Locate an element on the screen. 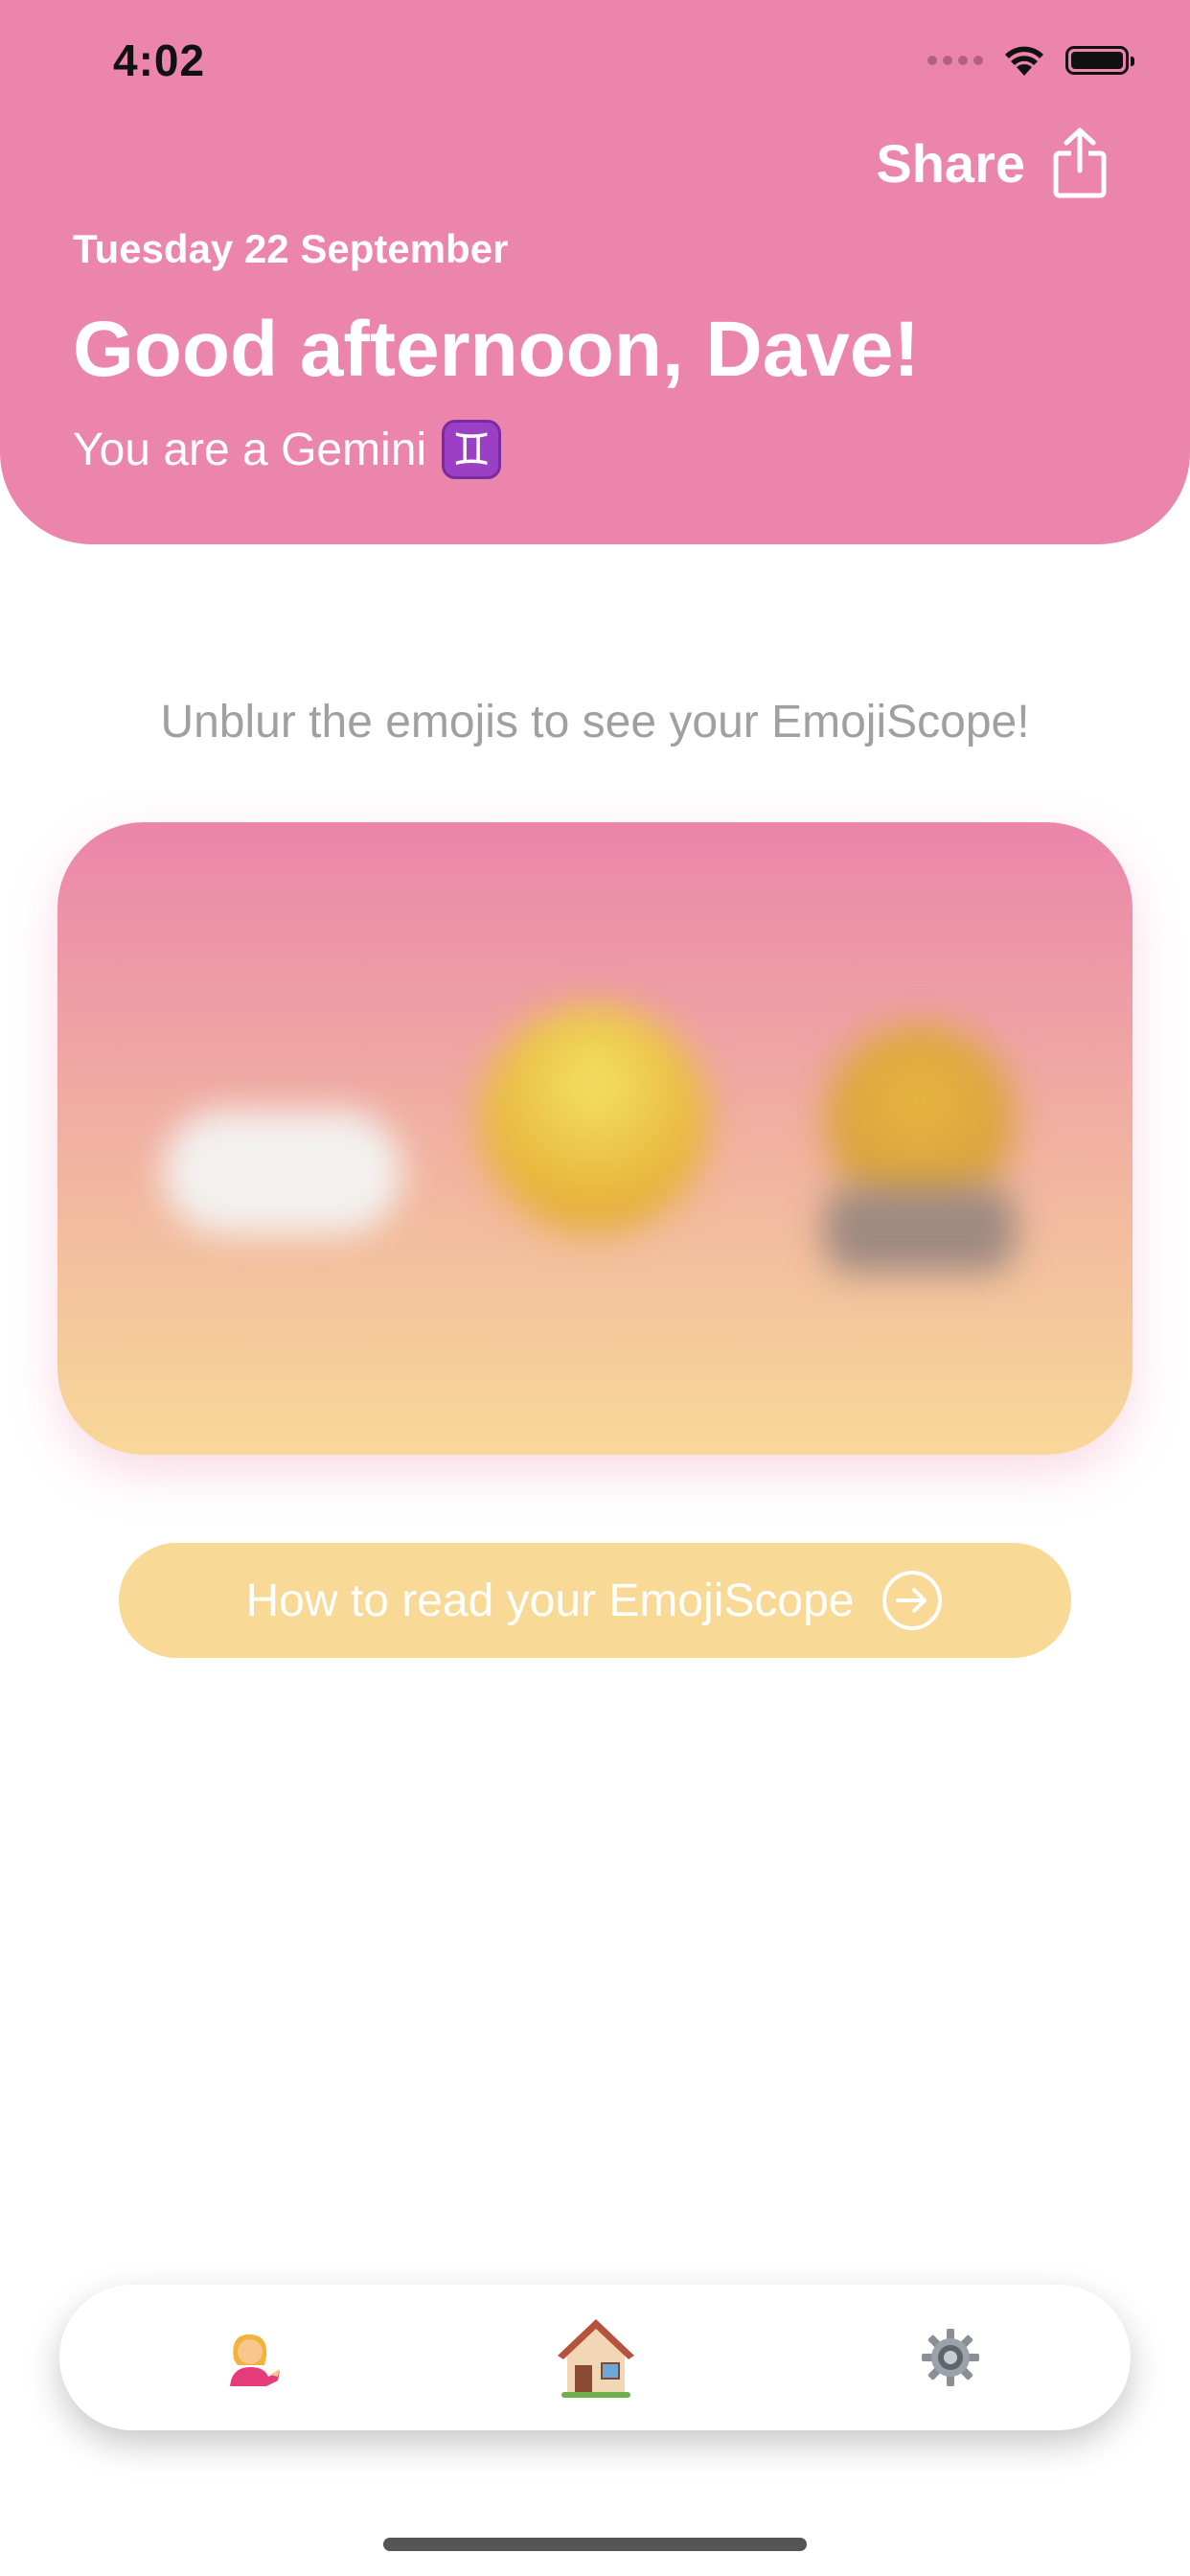 The width and height of the screenshot is (1190, 2576). gemini-icon: ♊ is located at coordinates (472, 449).